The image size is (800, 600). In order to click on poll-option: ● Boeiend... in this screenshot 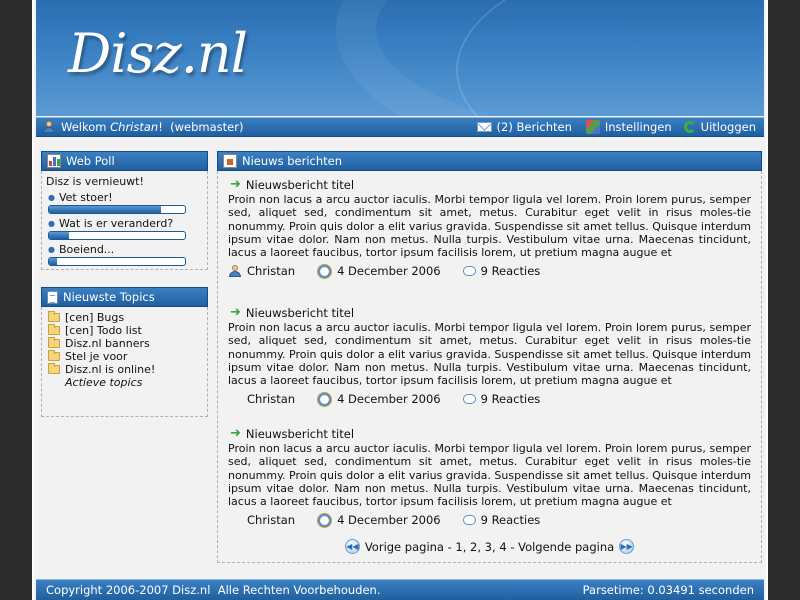, I will do `click(125, 249)`.